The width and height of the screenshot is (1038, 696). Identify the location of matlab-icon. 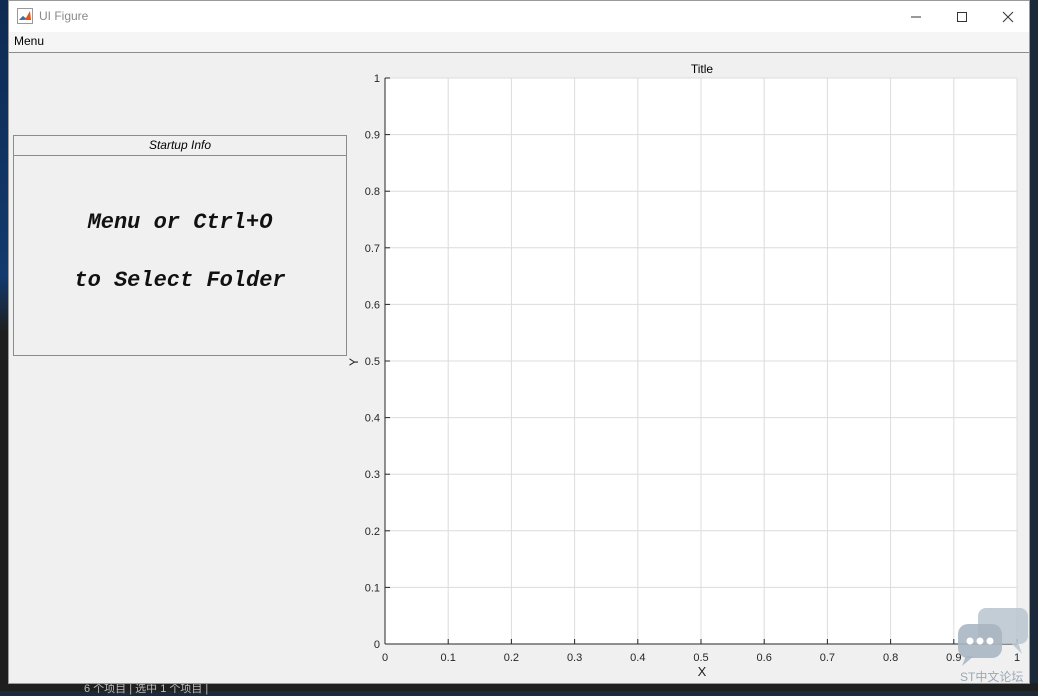
(25, 16).